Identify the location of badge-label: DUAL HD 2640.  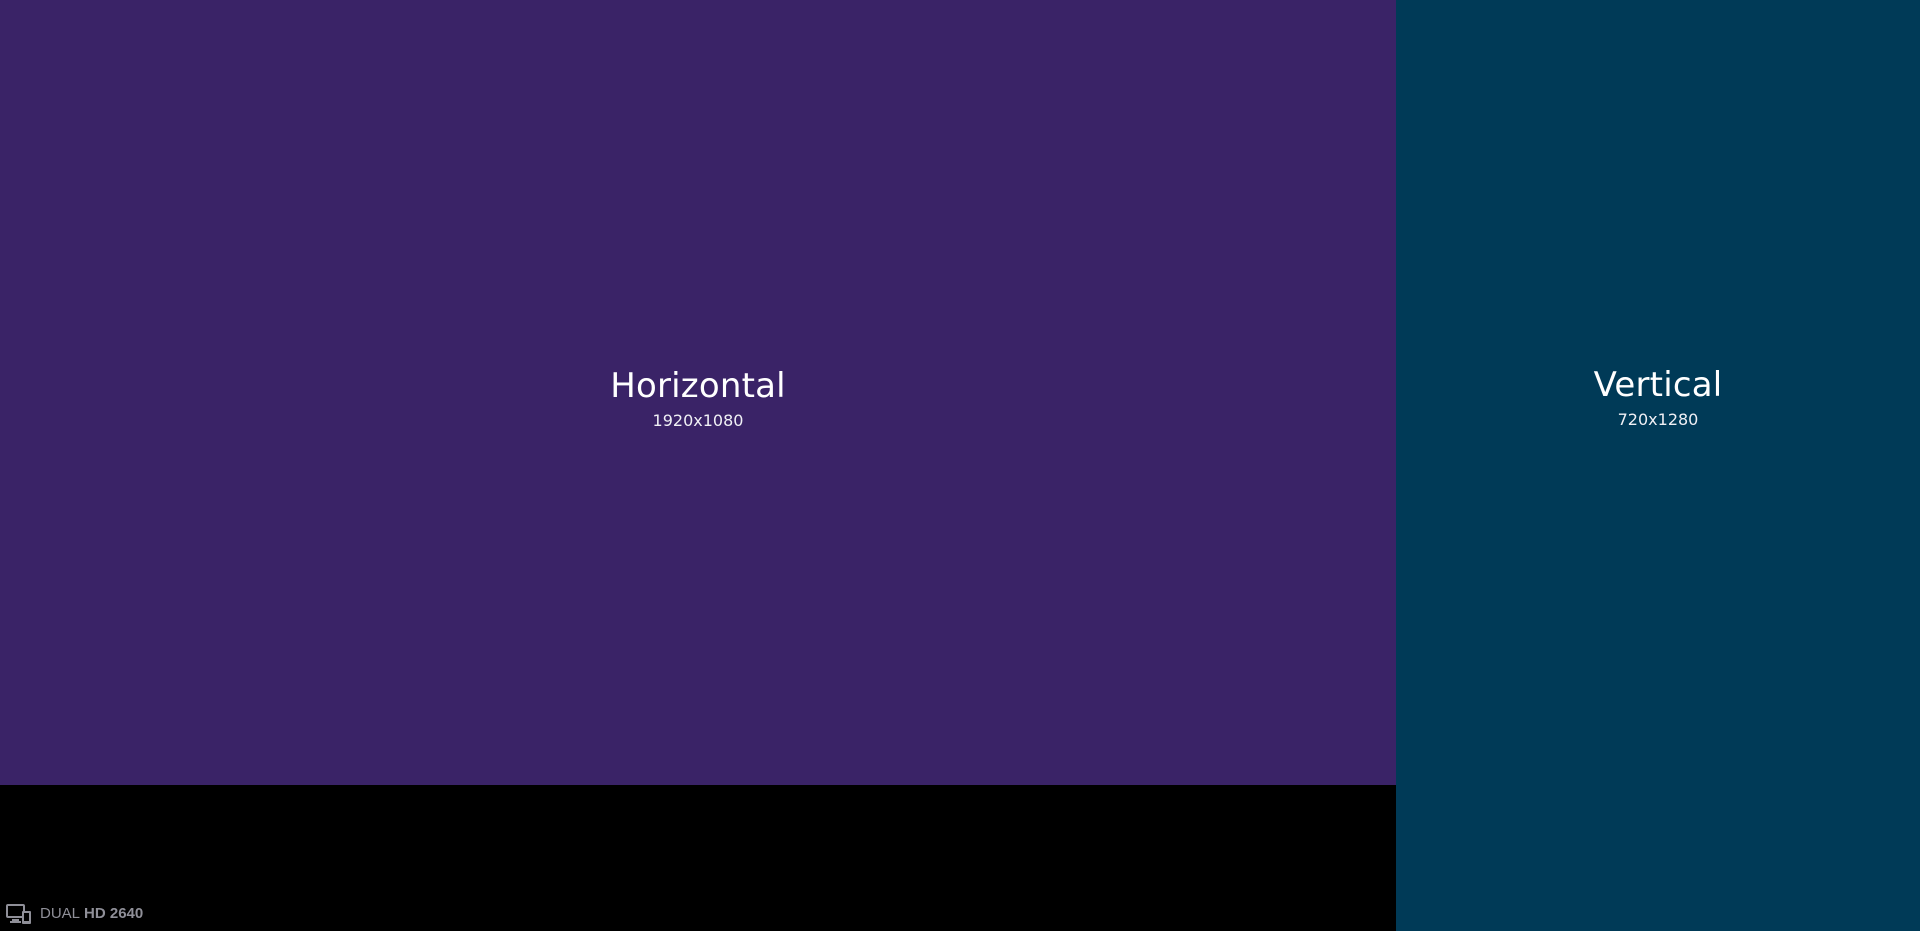
(91, 914).